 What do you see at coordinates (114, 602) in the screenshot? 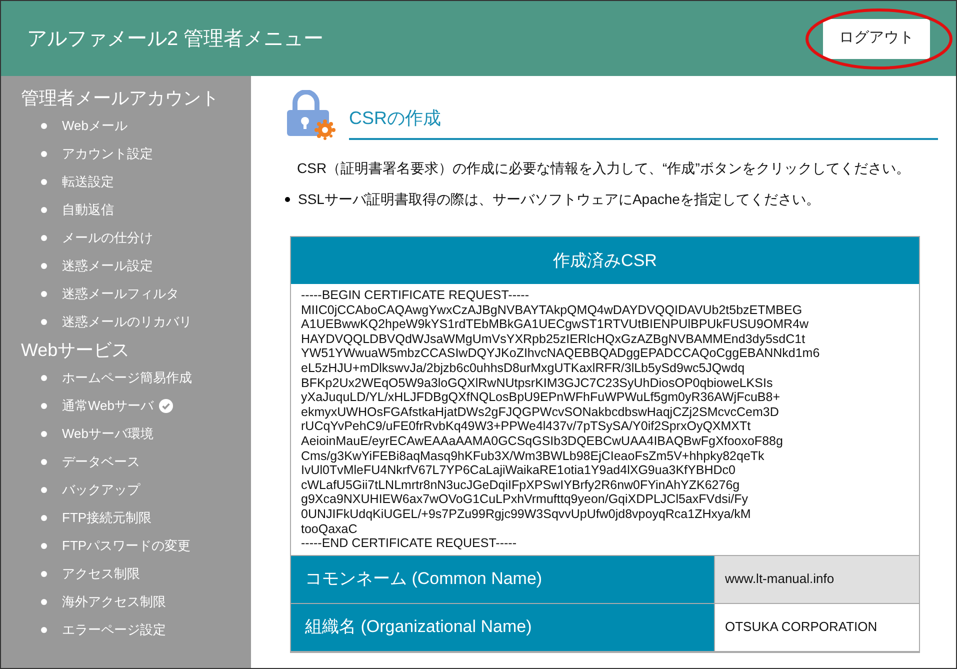
I see `sidebar-link: 海外アクセス制限` at bounding box center [114, 602].